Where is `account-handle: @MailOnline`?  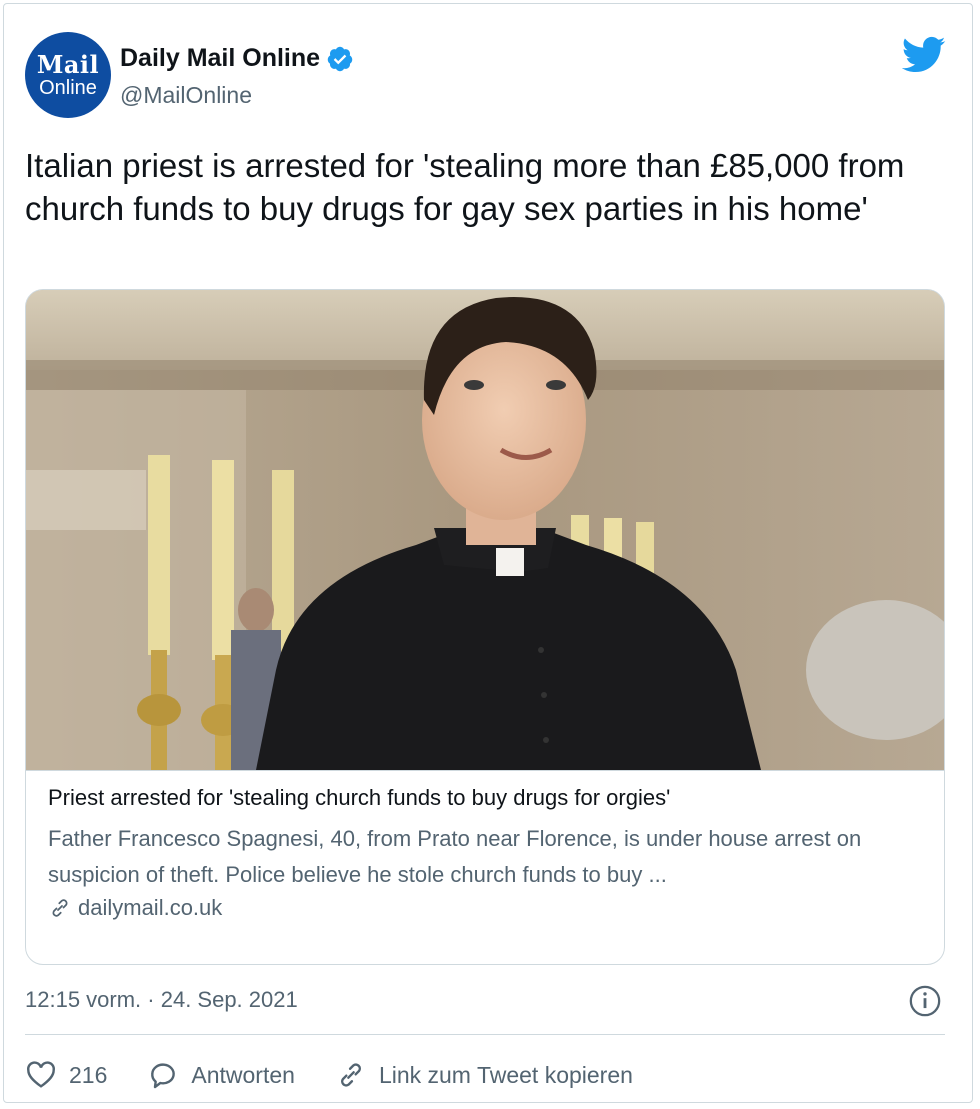
account-handle: @MailOnline is located at coordinates (186, 95).